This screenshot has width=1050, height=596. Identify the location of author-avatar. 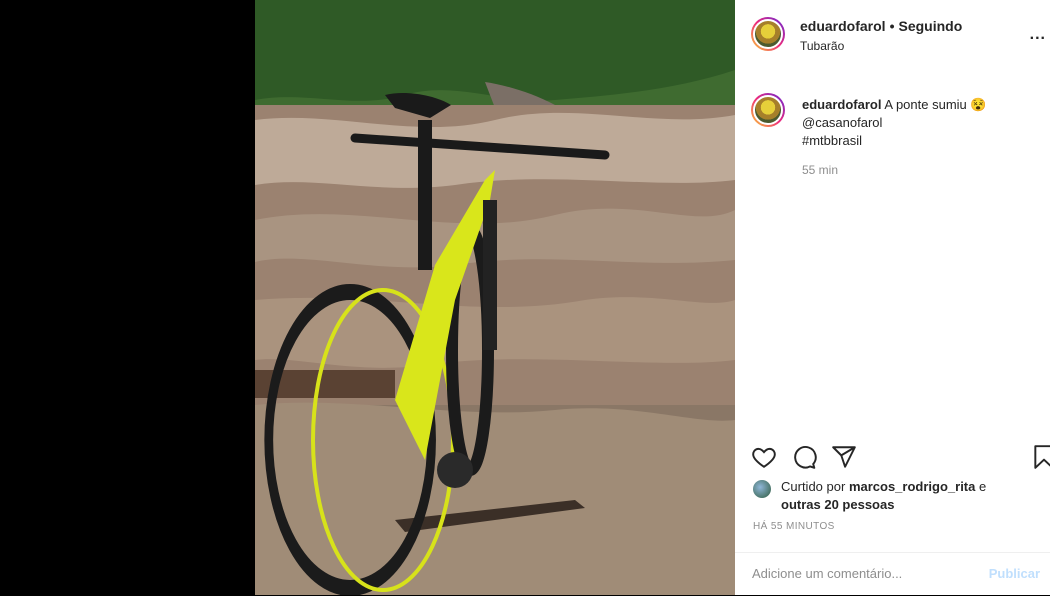
(768, 34).